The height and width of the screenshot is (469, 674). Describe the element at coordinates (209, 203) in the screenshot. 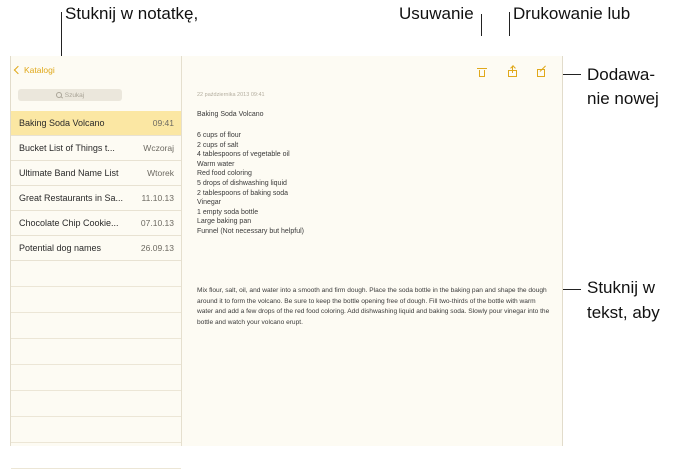

I see `ingredient-line: Vinegar` at that location.